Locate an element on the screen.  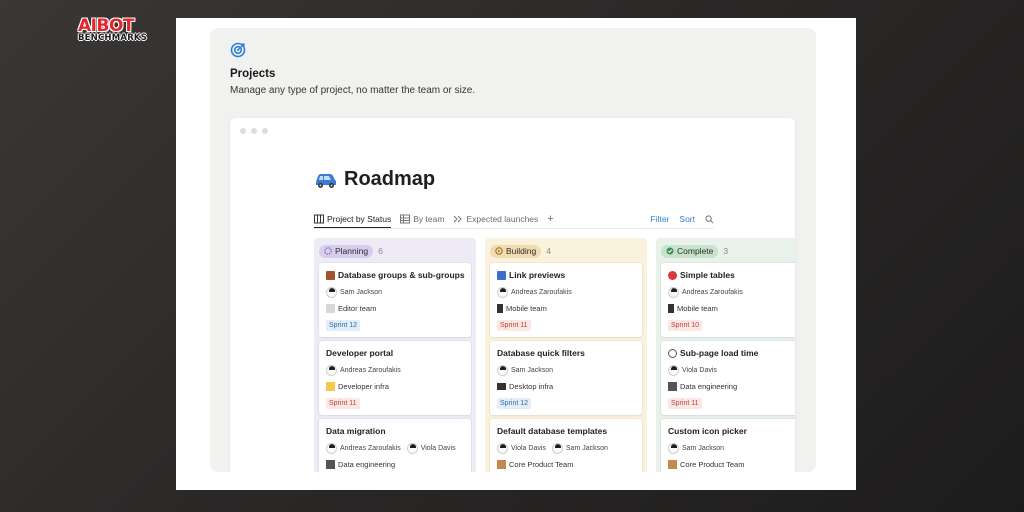
roadmap-title: Roadmap is located at coordinates (390, 179).